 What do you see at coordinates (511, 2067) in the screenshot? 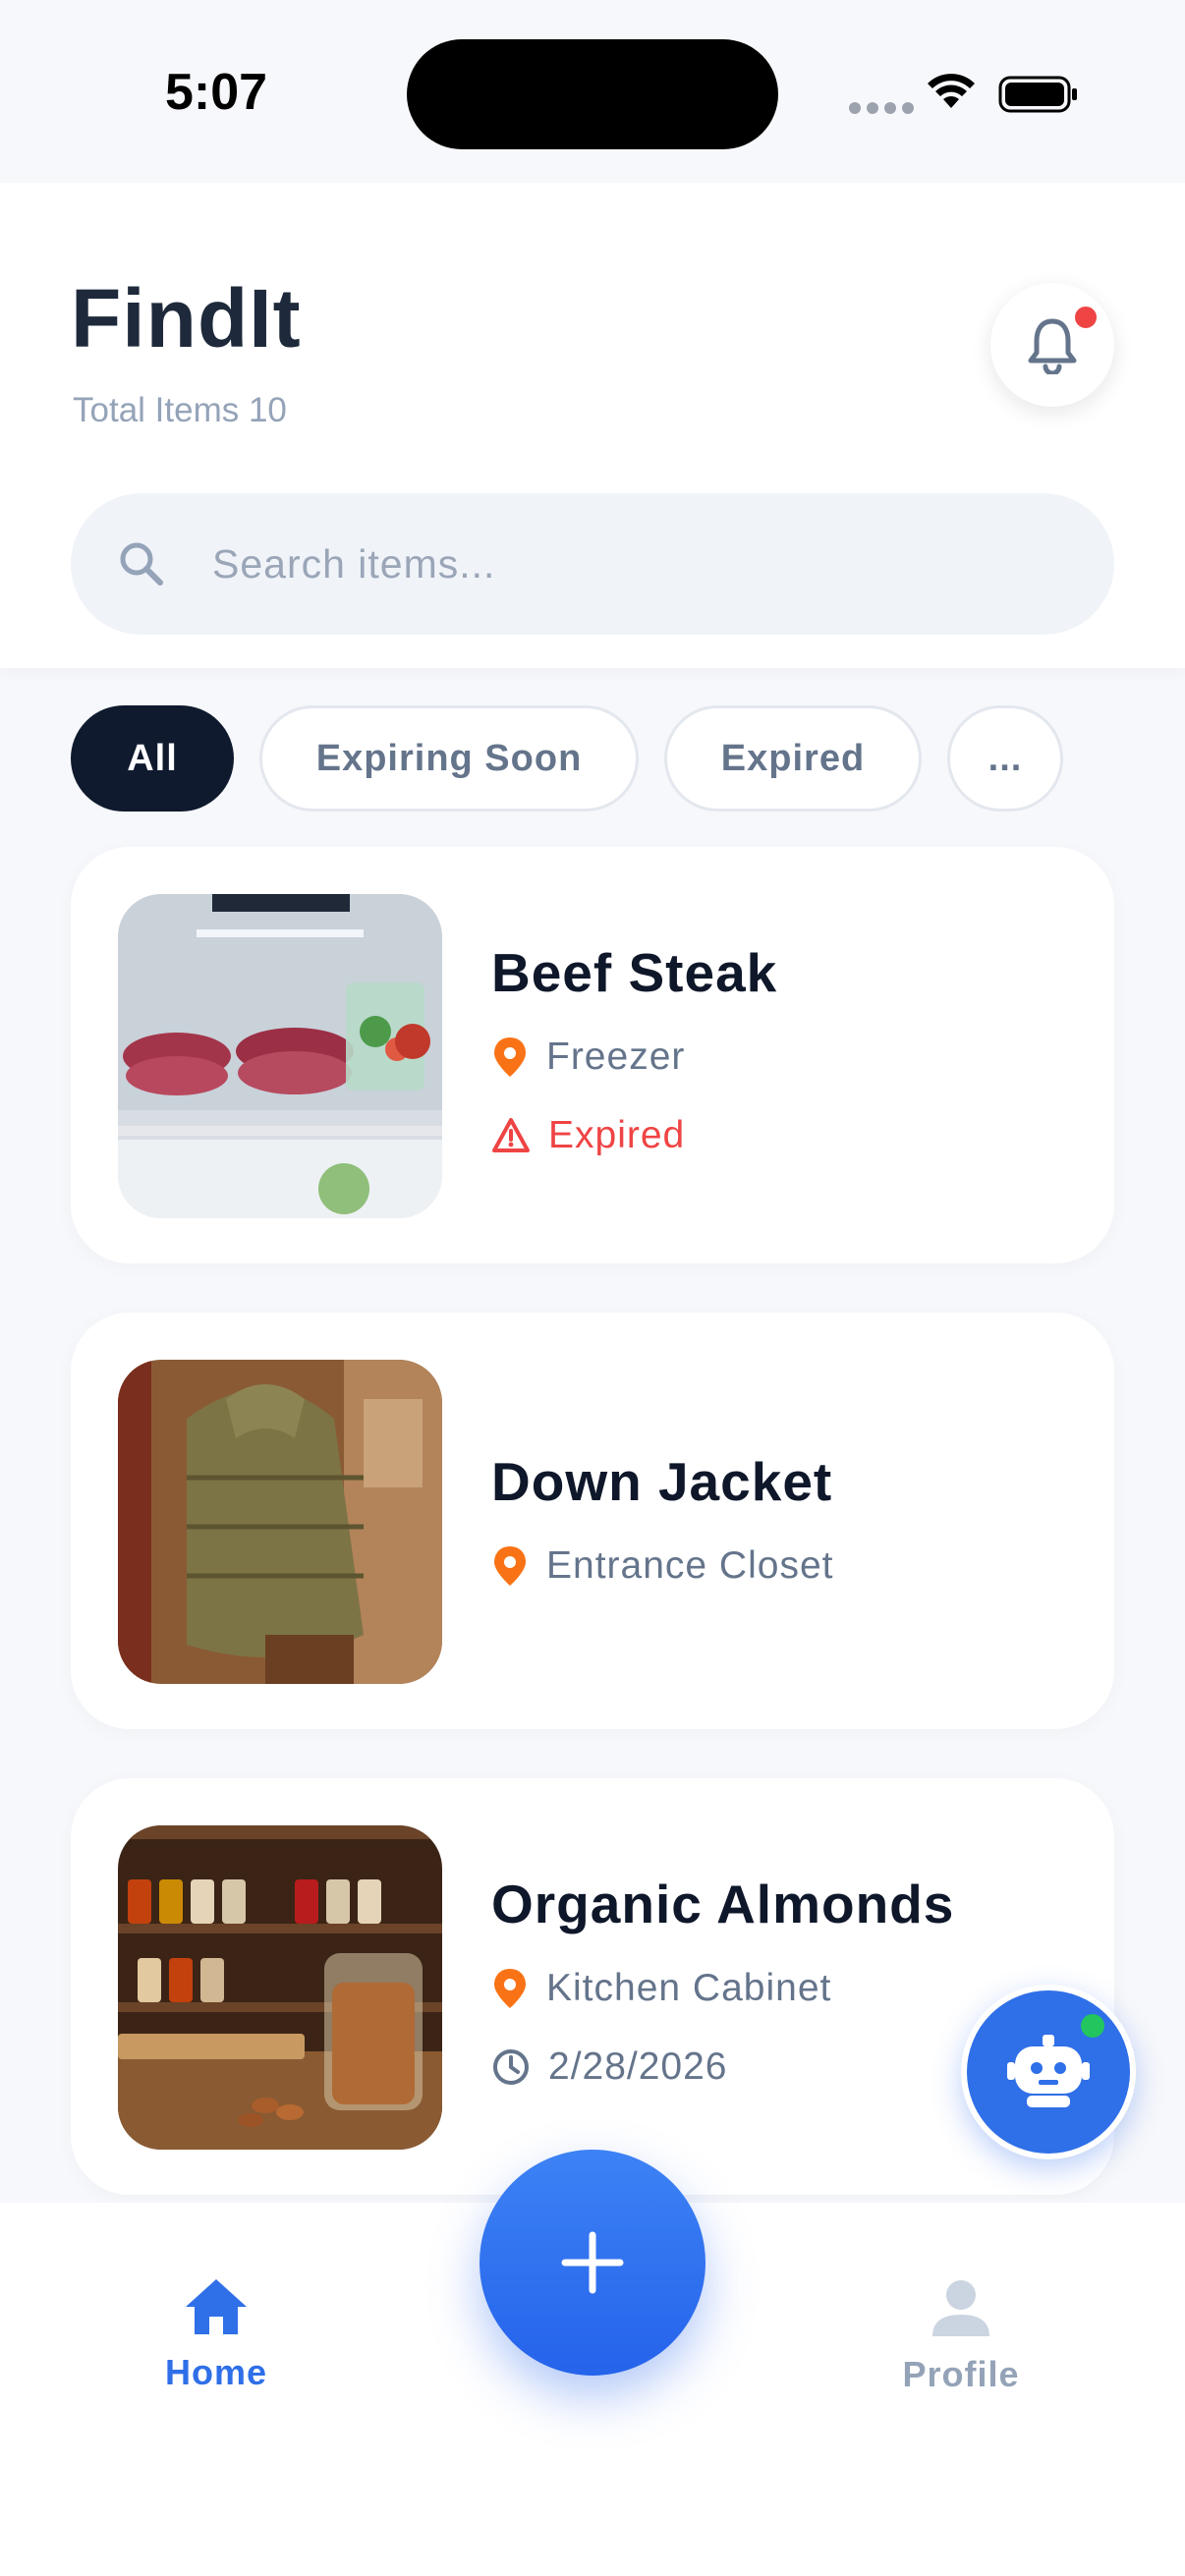
I see `clock-icon` at bounding box center [511, 2067].